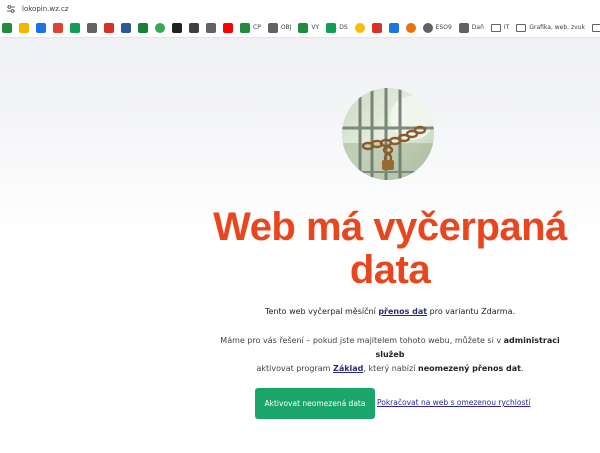  I want to click on basic-plan-link: Základ, so click(348, 368).